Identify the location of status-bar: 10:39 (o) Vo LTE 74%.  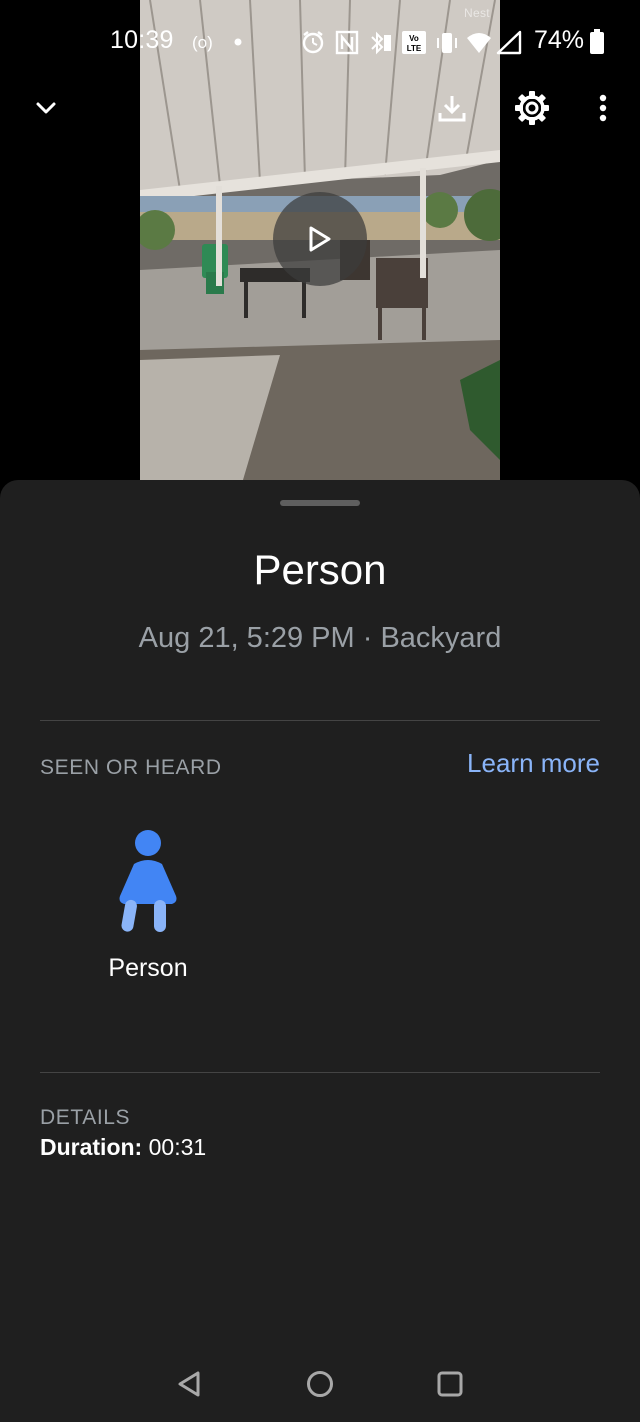
(320, 41).